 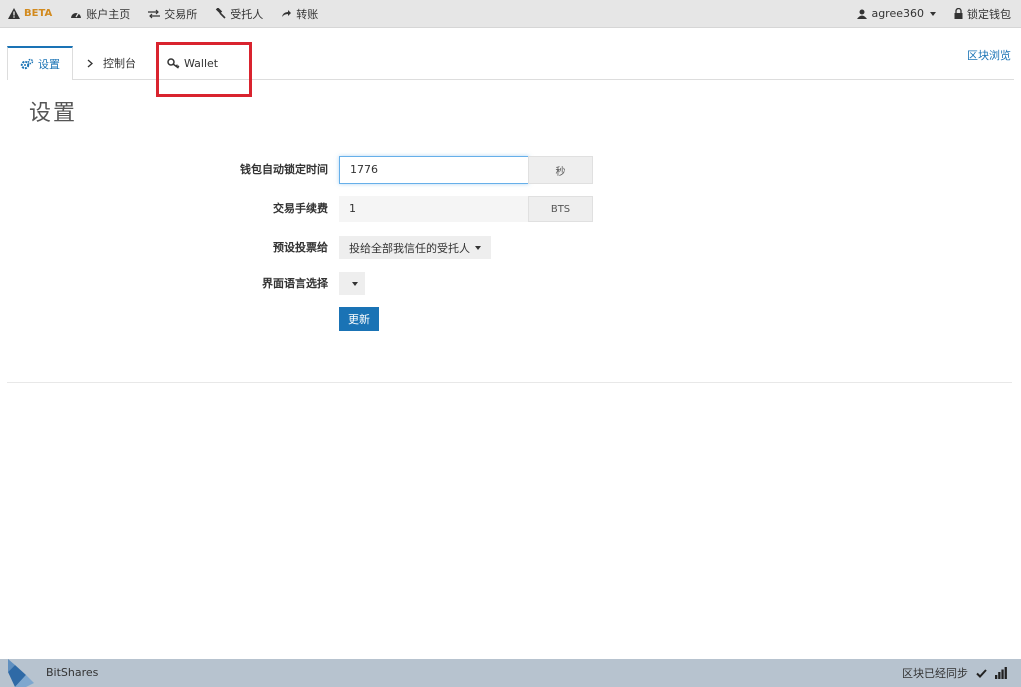 I want to click on nav-exchange: 交易所, so click(x=172, y=13).